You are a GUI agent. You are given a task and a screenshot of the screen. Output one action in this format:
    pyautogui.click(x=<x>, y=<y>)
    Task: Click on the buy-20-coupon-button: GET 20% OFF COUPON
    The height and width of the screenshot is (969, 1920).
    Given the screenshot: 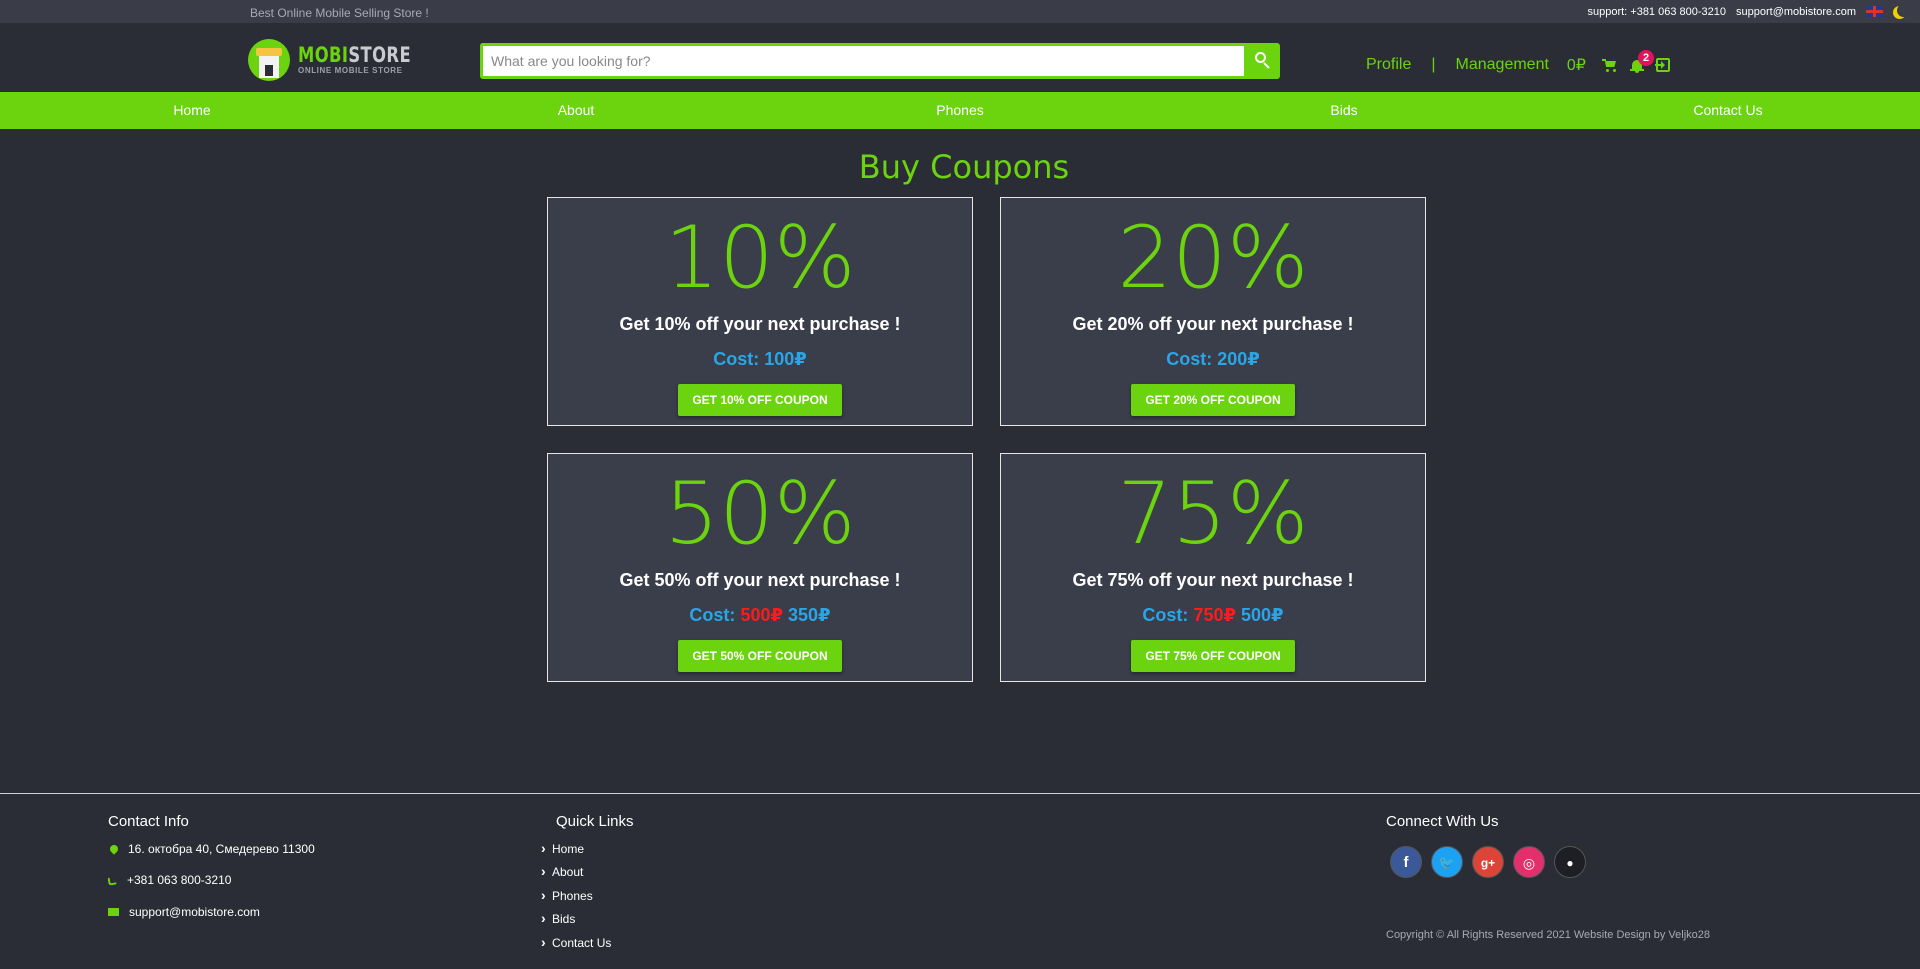 What is the action you would take?
    pyautogui.click(x=1213, y=400)
    